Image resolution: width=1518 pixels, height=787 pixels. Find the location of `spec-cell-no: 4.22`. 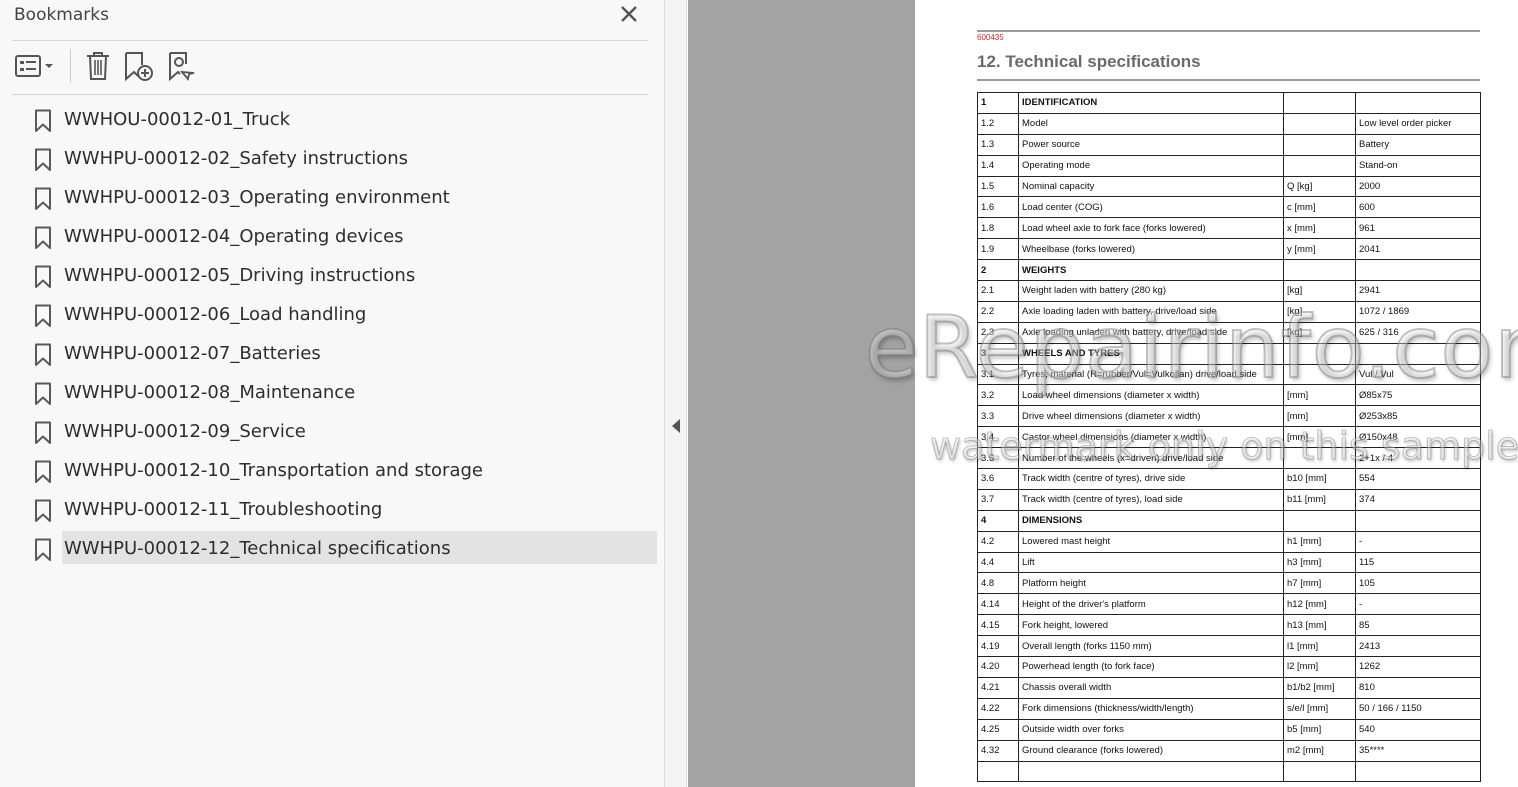

spec-cell-no: 4.22 is located at coordinates (998, 708).